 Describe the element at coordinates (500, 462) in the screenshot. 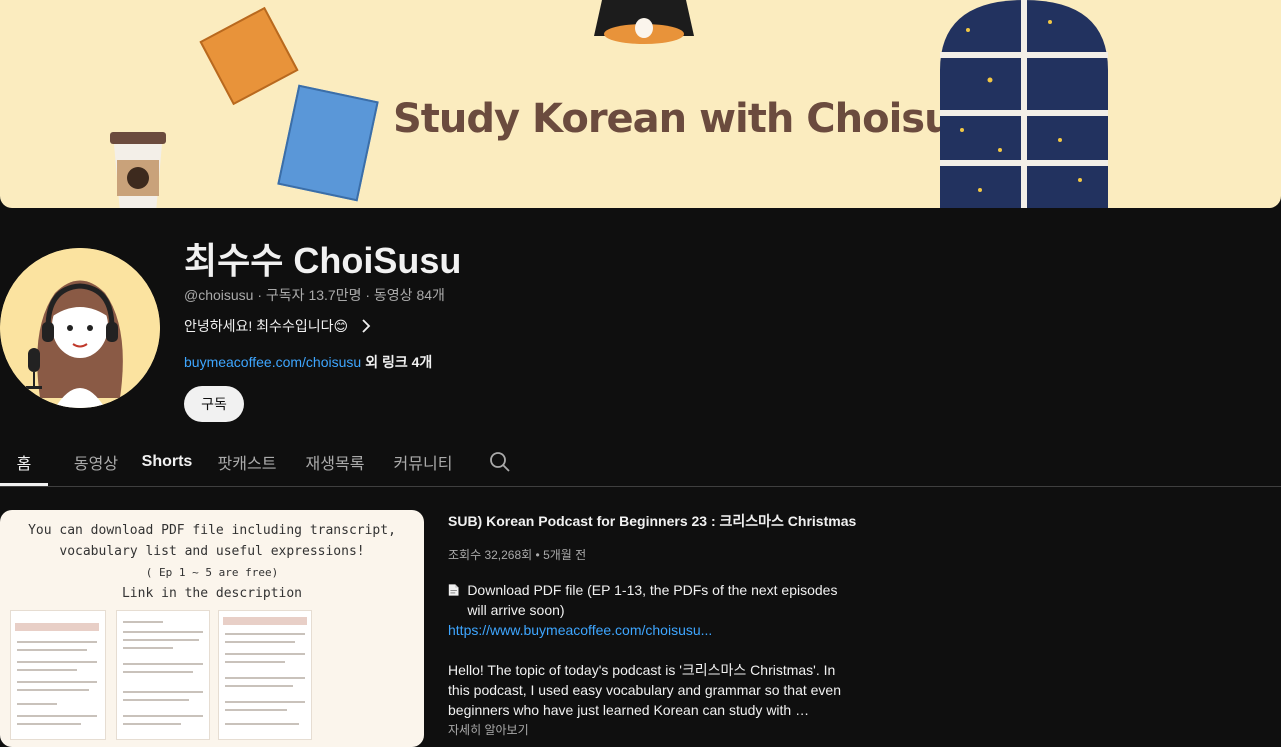

I see `search-icon` at that location.